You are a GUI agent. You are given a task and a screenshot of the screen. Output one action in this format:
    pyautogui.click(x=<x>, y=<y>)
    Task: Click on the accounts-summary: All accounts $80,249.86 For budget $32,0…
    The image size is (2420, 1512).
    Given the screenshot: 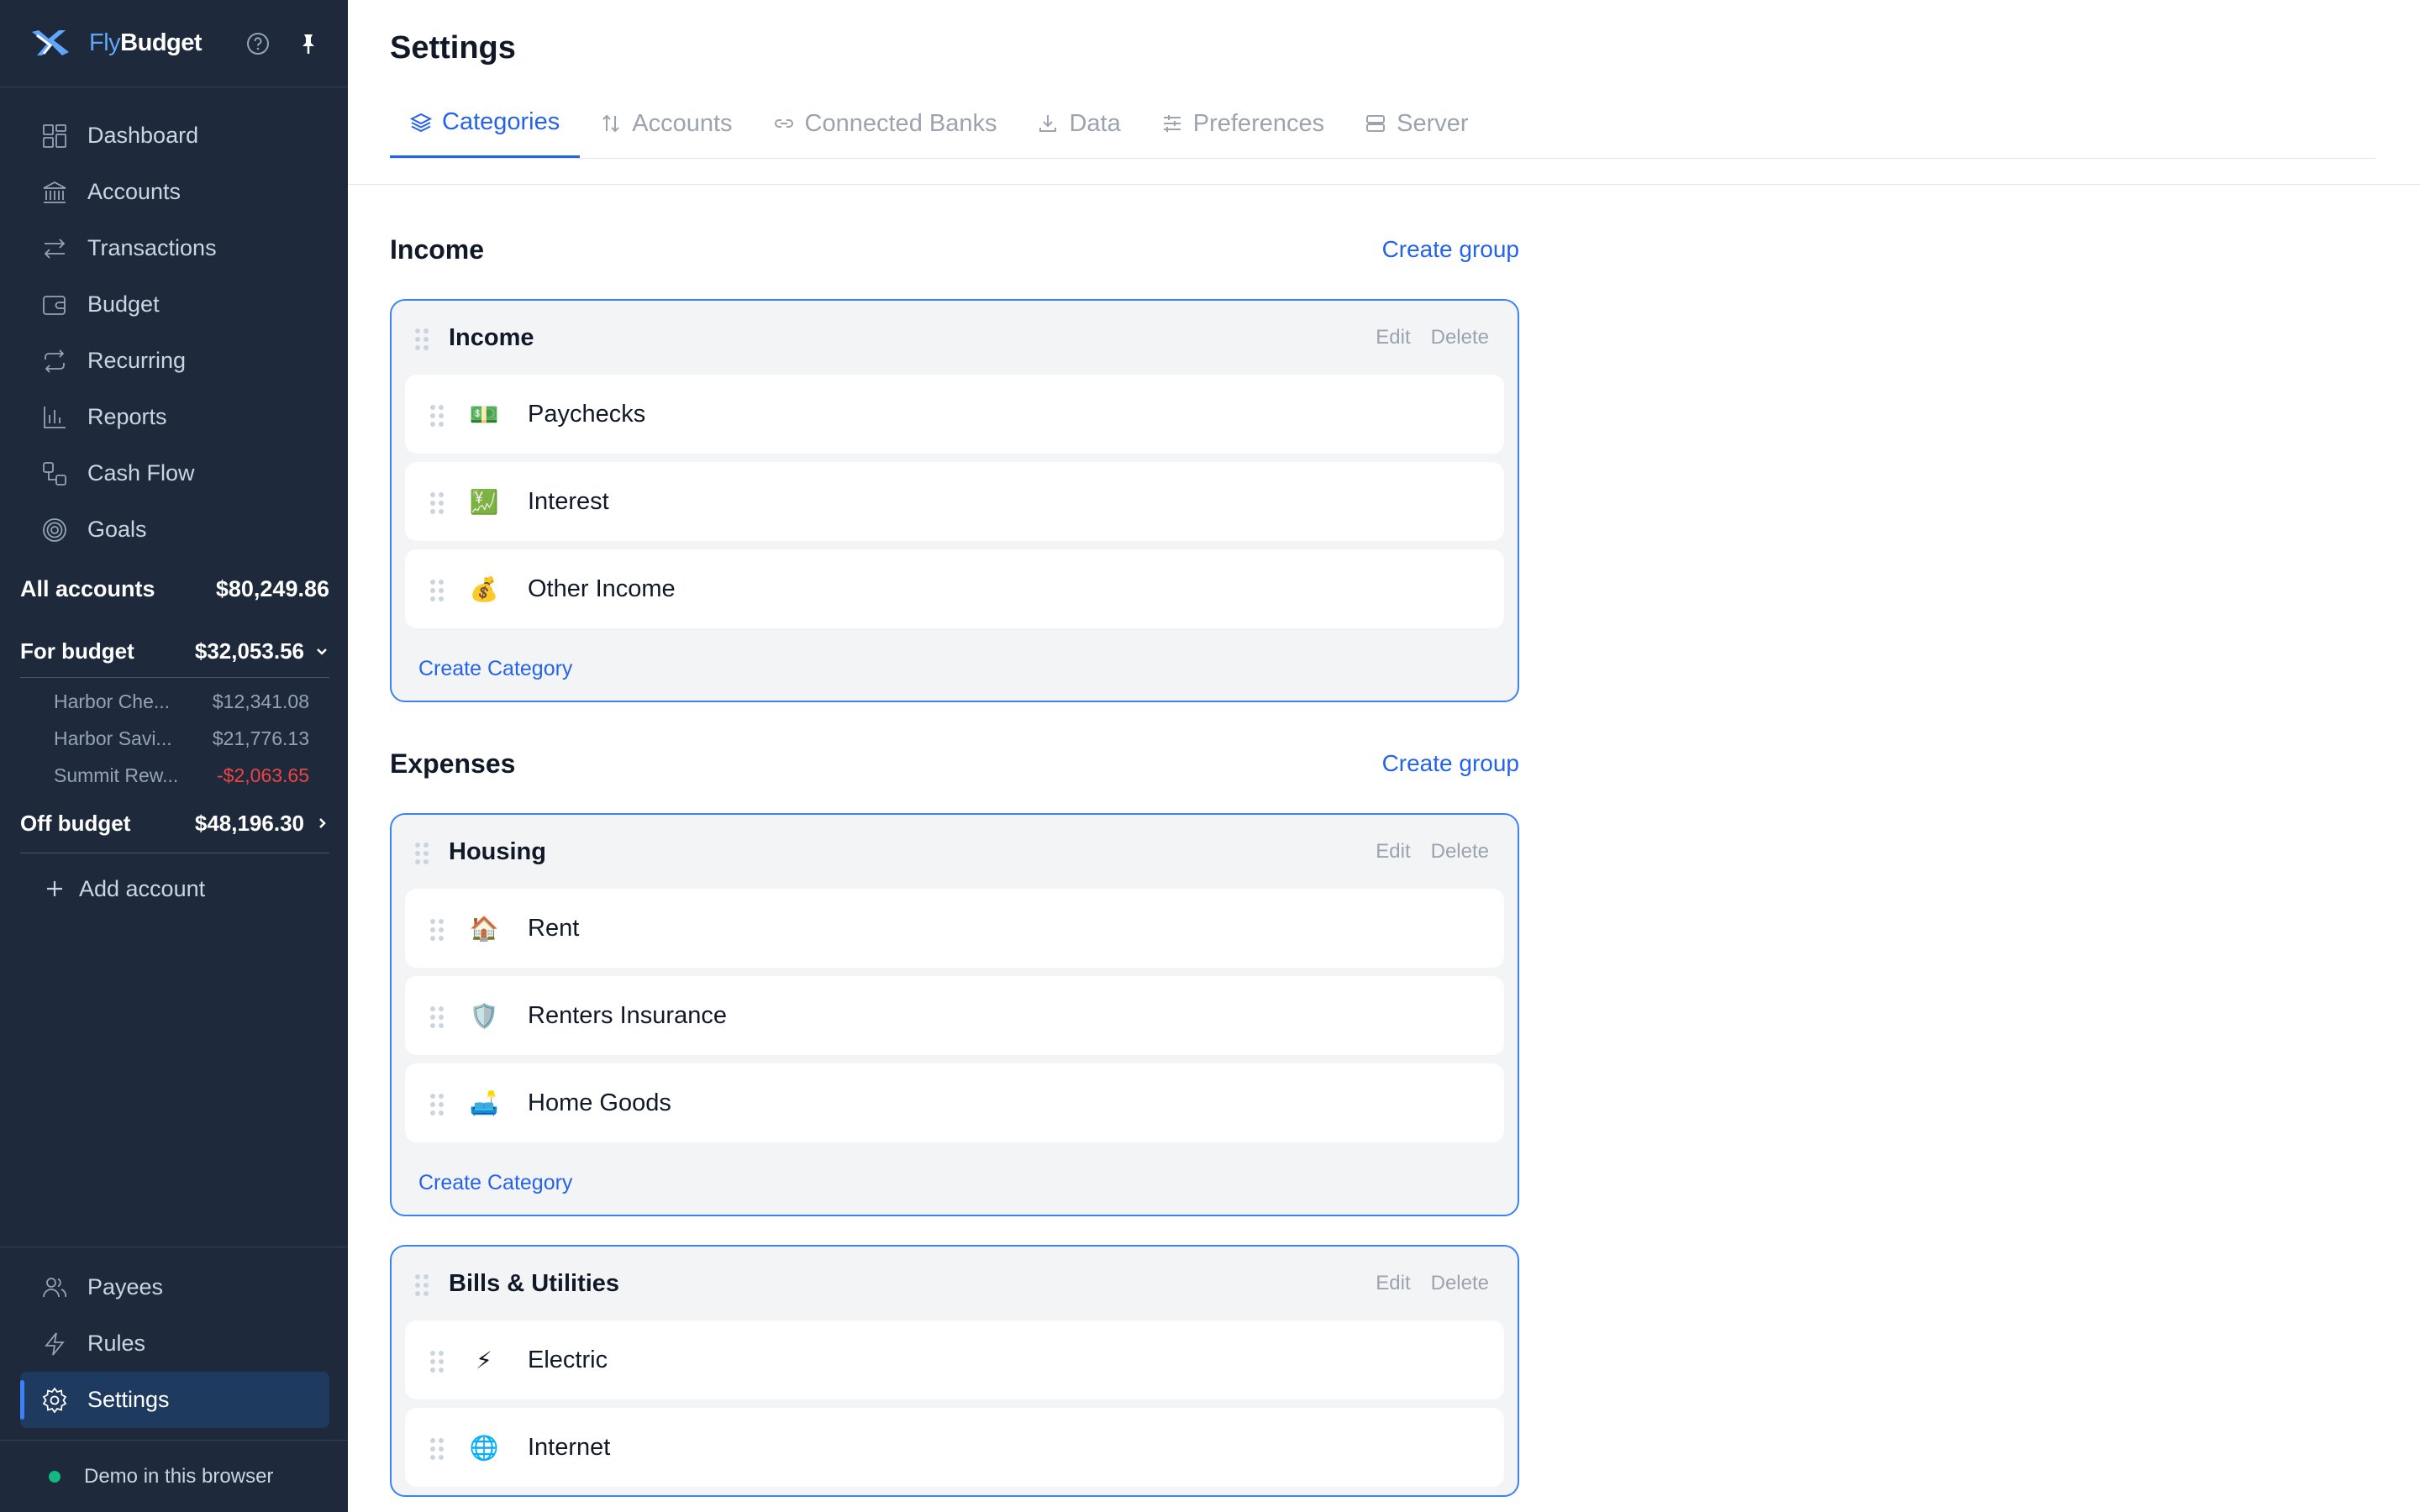 What is the action you would take?
    pyautogui.click(x=174, y=740)
    